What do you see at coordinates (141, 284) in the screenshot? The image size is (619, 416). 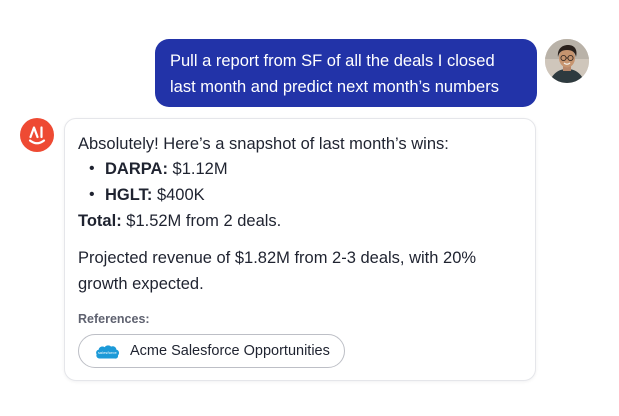 I see `projection-text: growth expected.` at bounding box center [141, 284].